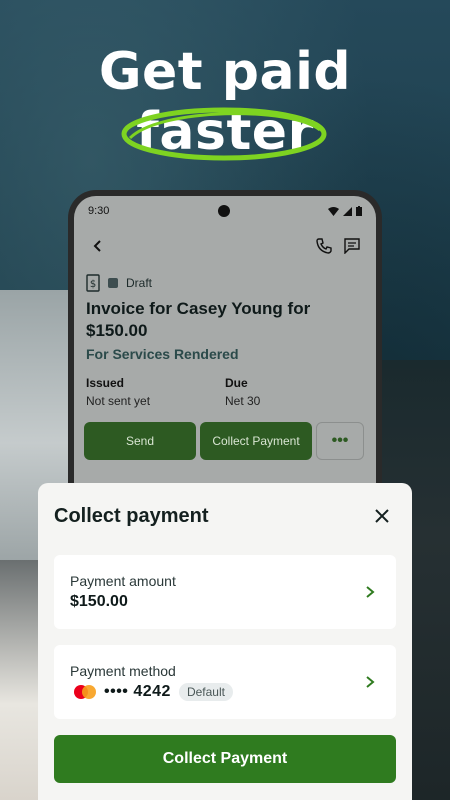 This screenshot has height=800, width=450. Describe the element at coordinates (123, 671) in the screenshot. I see `payment-method-label: Payment method` at that location.